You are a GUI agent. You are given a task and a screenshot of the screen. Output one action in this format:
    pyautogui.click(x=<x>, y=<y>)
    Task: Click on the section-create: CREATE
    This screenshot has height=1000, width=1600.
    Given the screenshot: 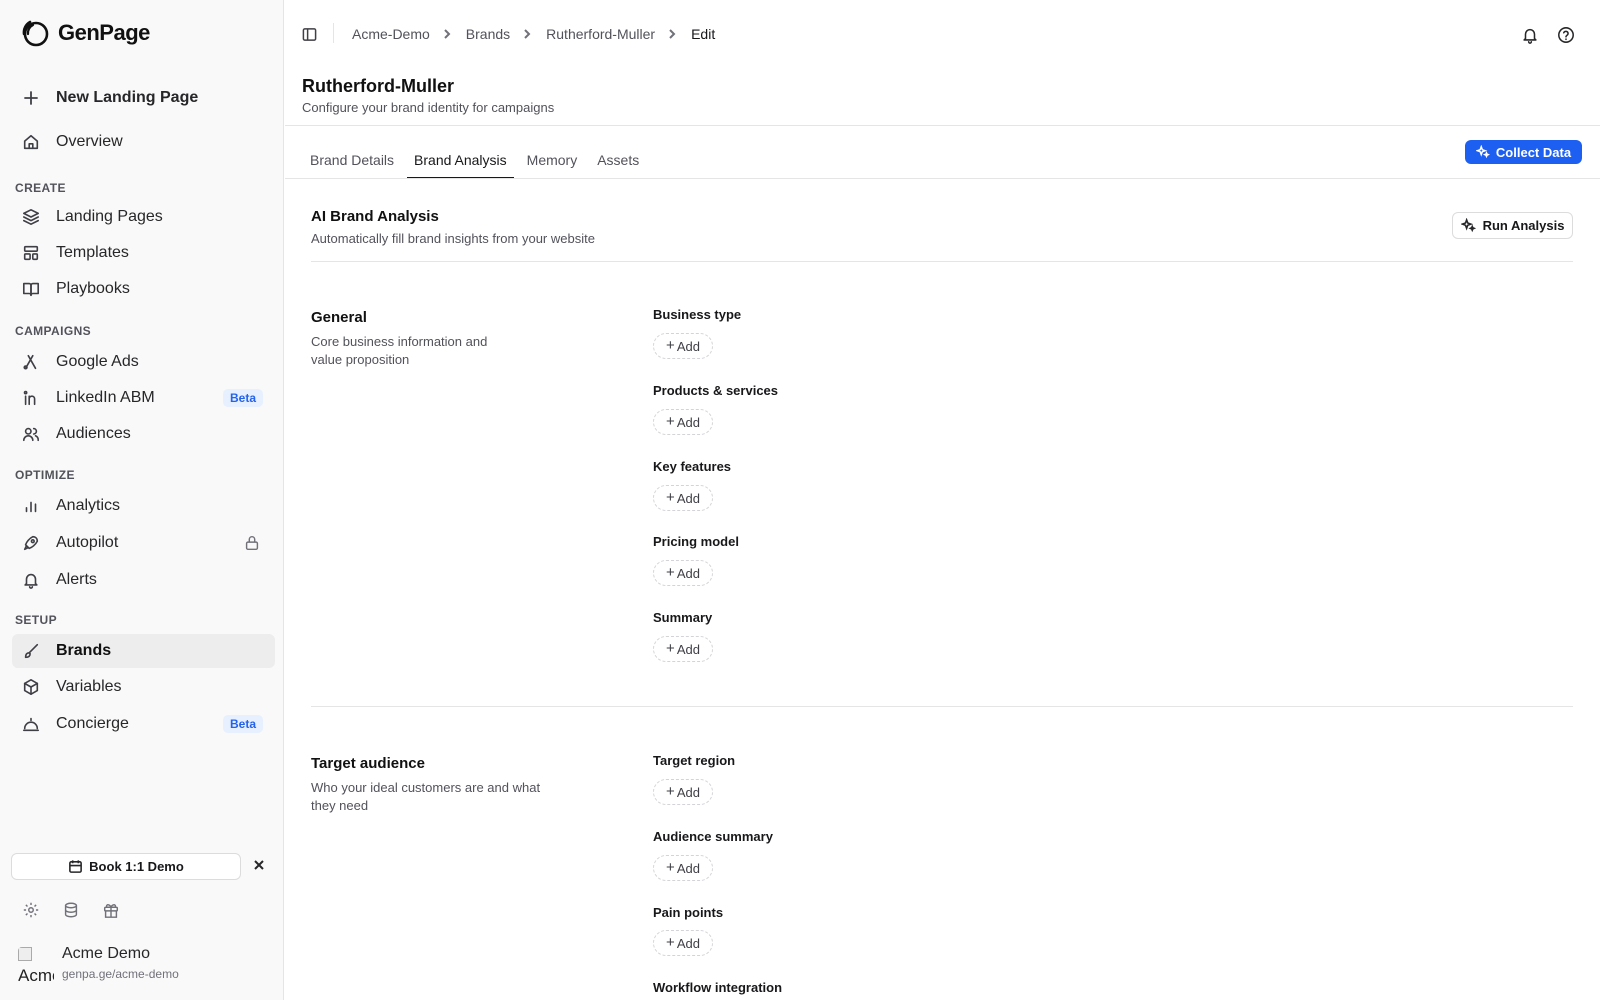 What is the action you would take?
    pyautogui.click(x=40, y=188)
    